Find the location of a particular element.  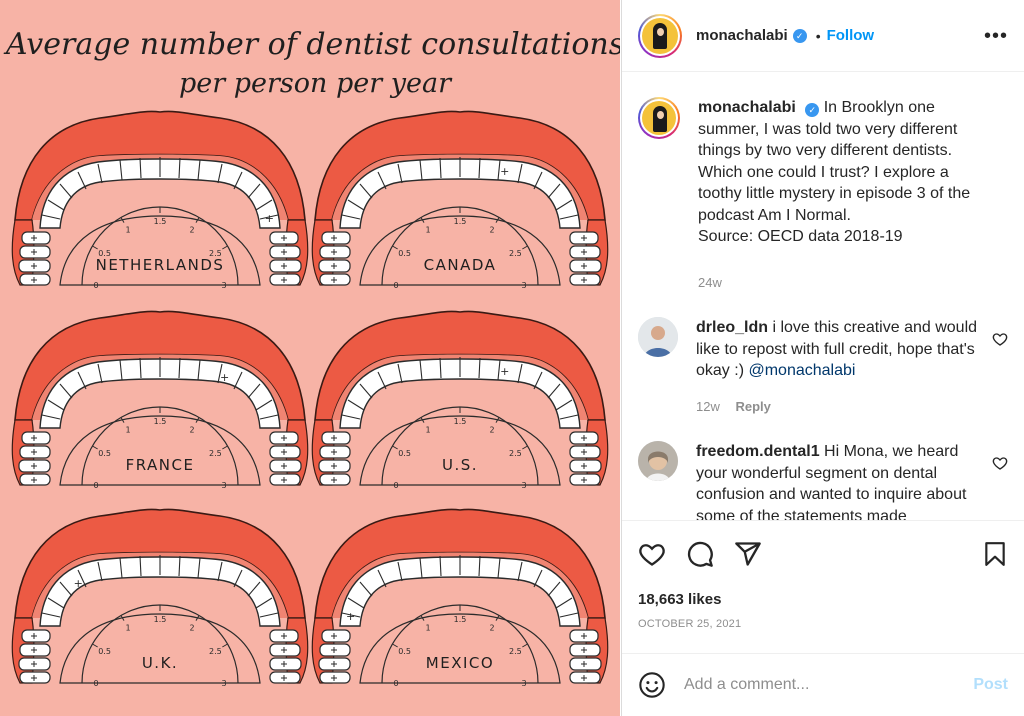

post-actions: 18,663 likes OCTOBER 25, 2021 is located at coordinates (823, 575).